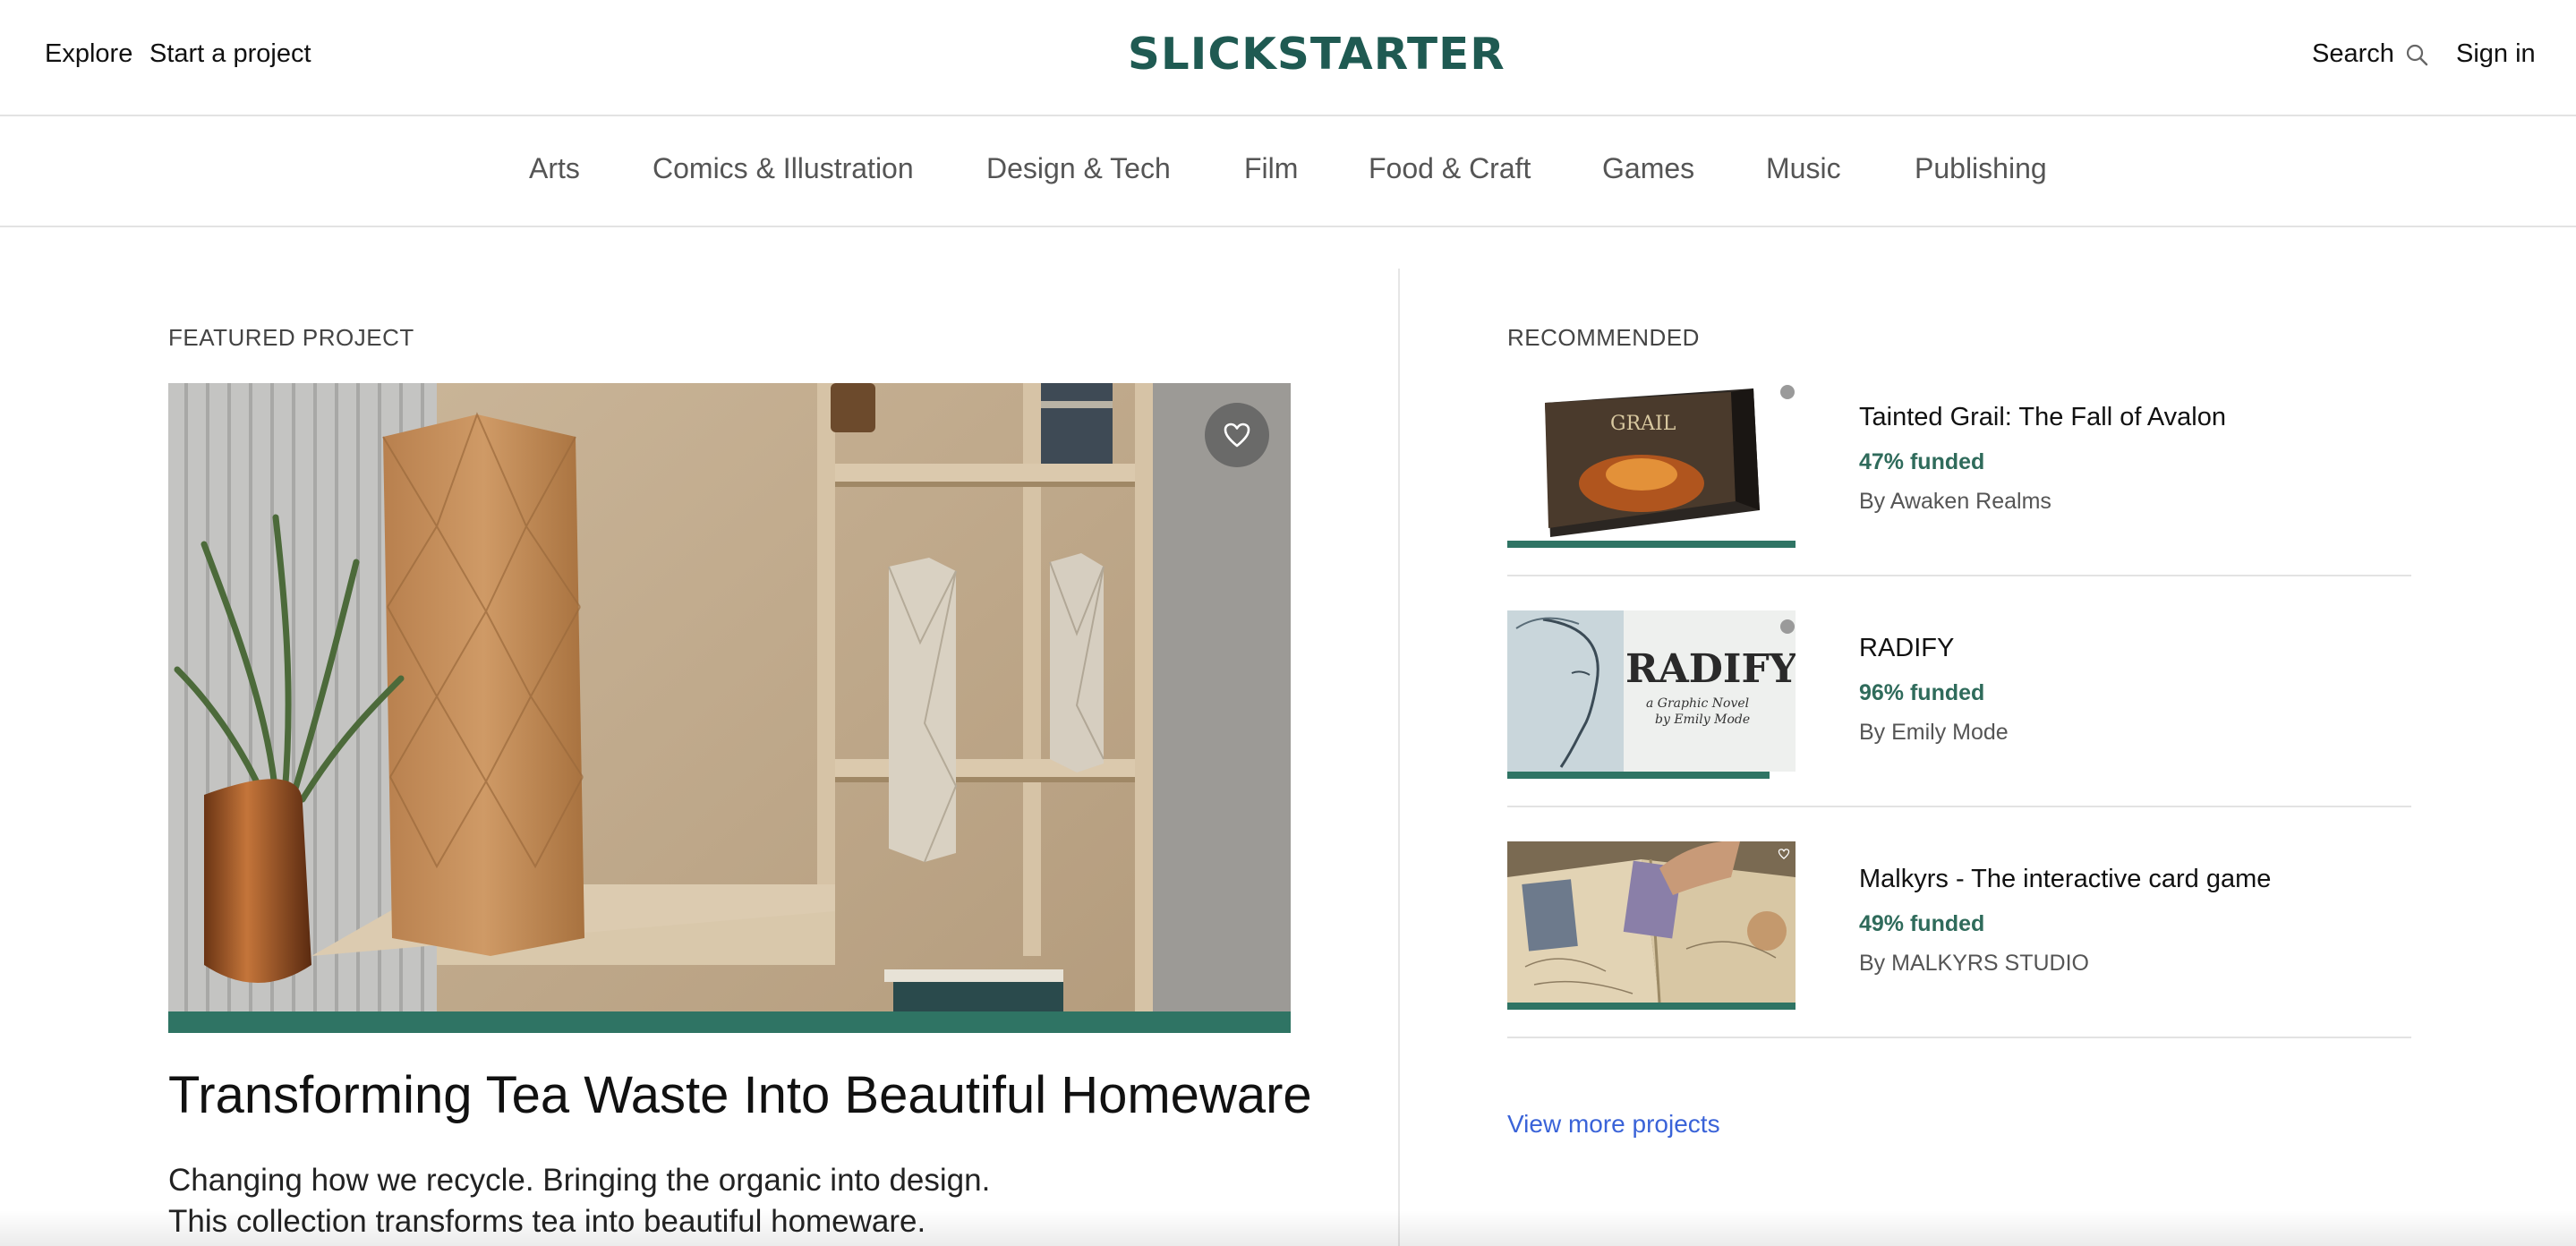 The image size is (2576, 1246). I want to click on recommended-title: RADIFY, so click(1906, 648).